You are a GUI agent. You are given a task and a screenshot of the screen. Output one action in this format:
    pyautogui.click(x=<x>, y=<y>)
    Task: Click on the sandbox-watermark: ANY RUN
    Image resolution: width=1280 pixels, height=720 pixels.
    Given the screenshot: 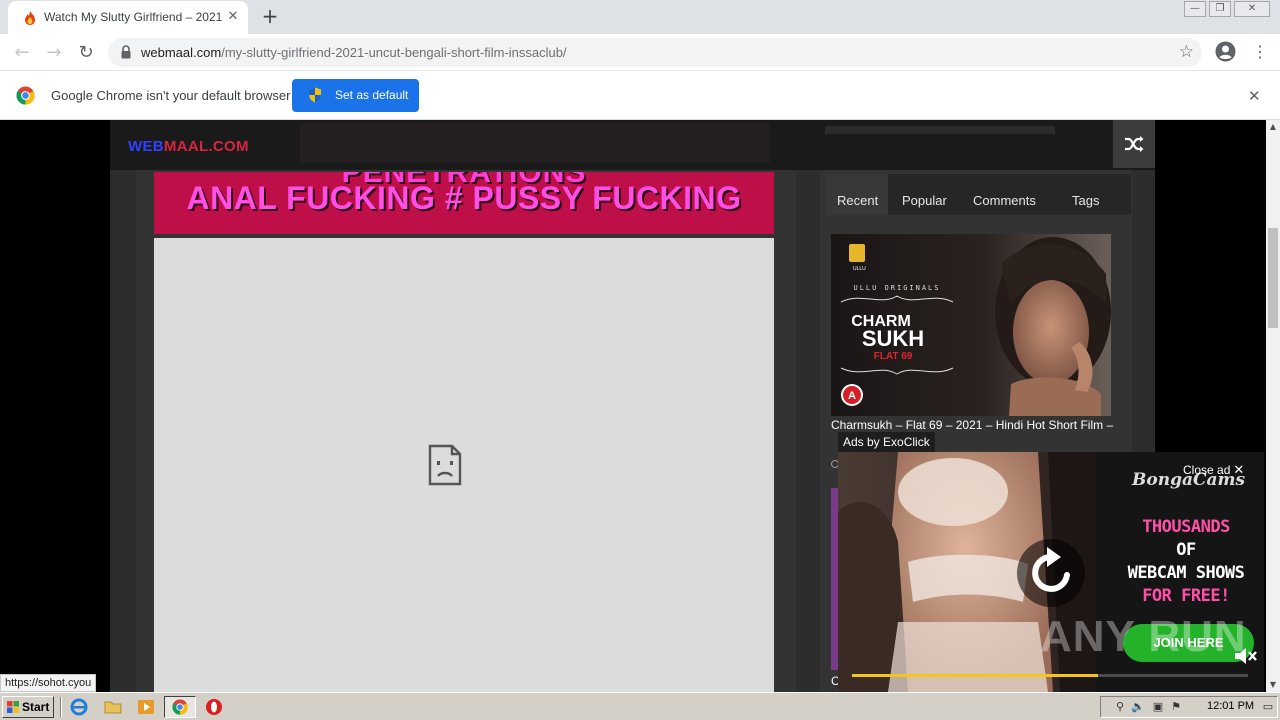 What is the action you would take?
    pyautogui.click(x=1143, y=636)
    